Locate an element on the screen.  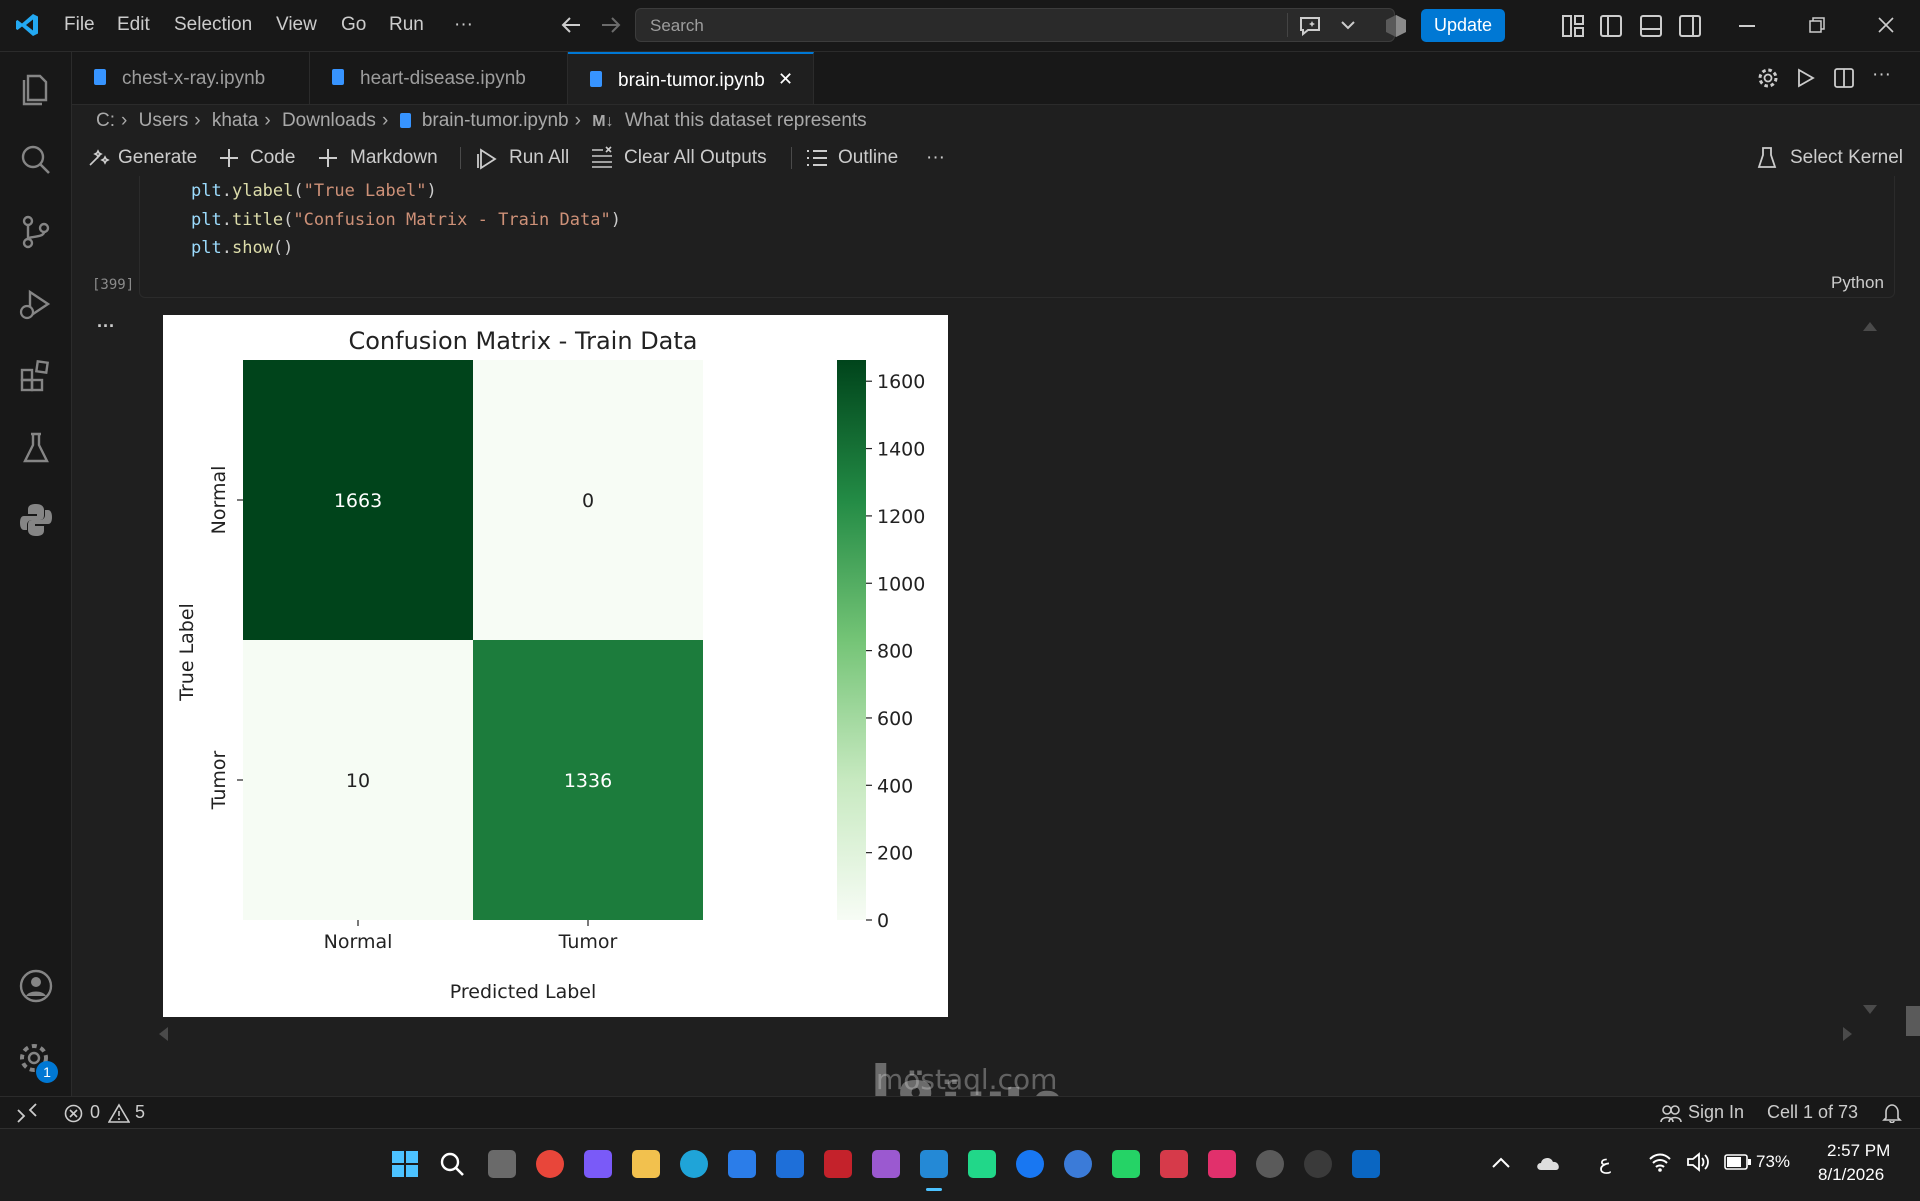
y-axis-label: True Label is located at coordinates (187, 652).